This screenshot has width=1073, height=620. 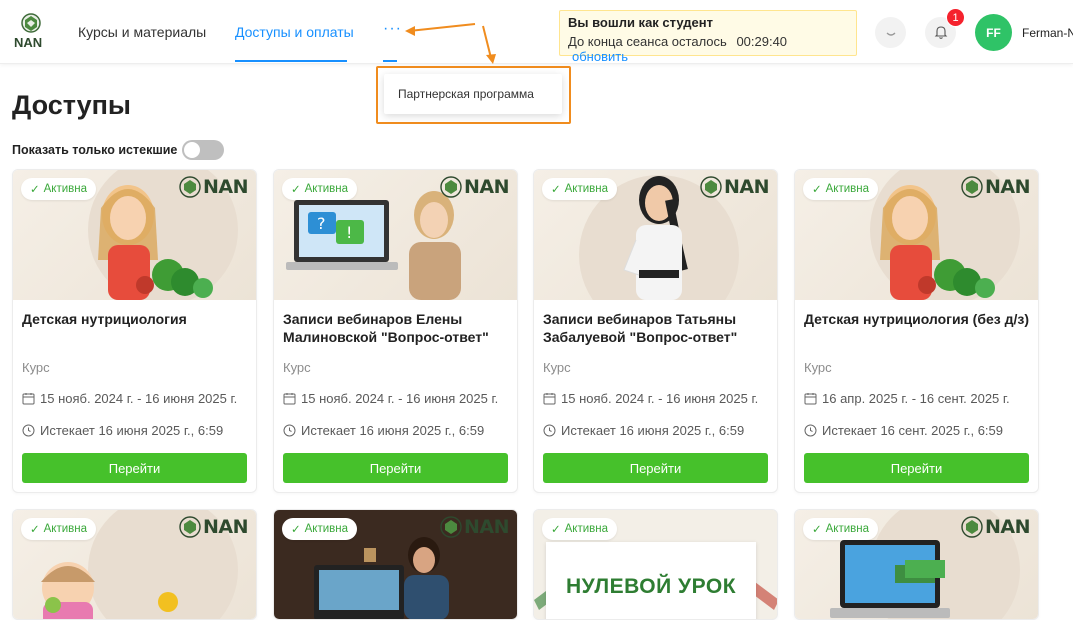 I want to click on course-title: Детская нутрициология, so click(x=104, y=319).